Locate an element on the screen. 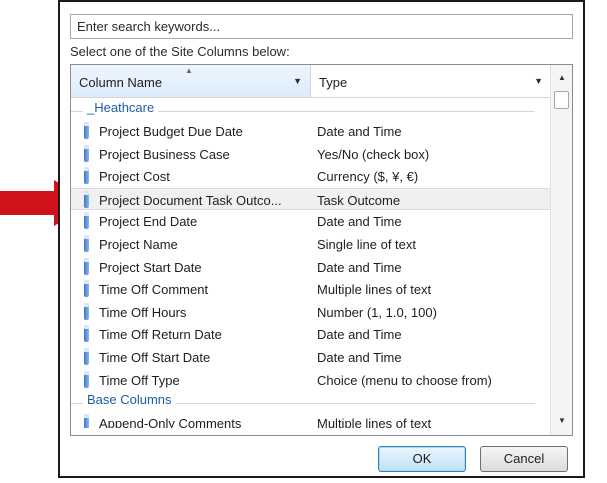 The image size is (607, 483). list-item: Project Start Date Date and Time is located at coordinates (311, 267).